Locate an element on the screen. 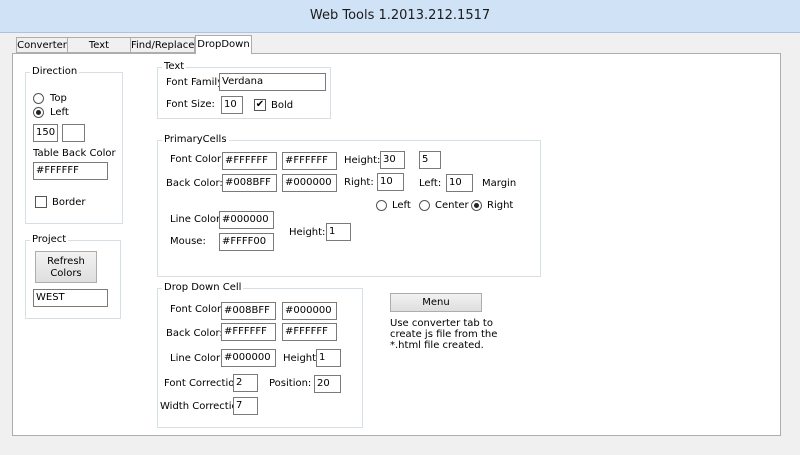 The image size is (800, 455). primary-font-color-label: Font Color: is located at coordinates (197, 159).